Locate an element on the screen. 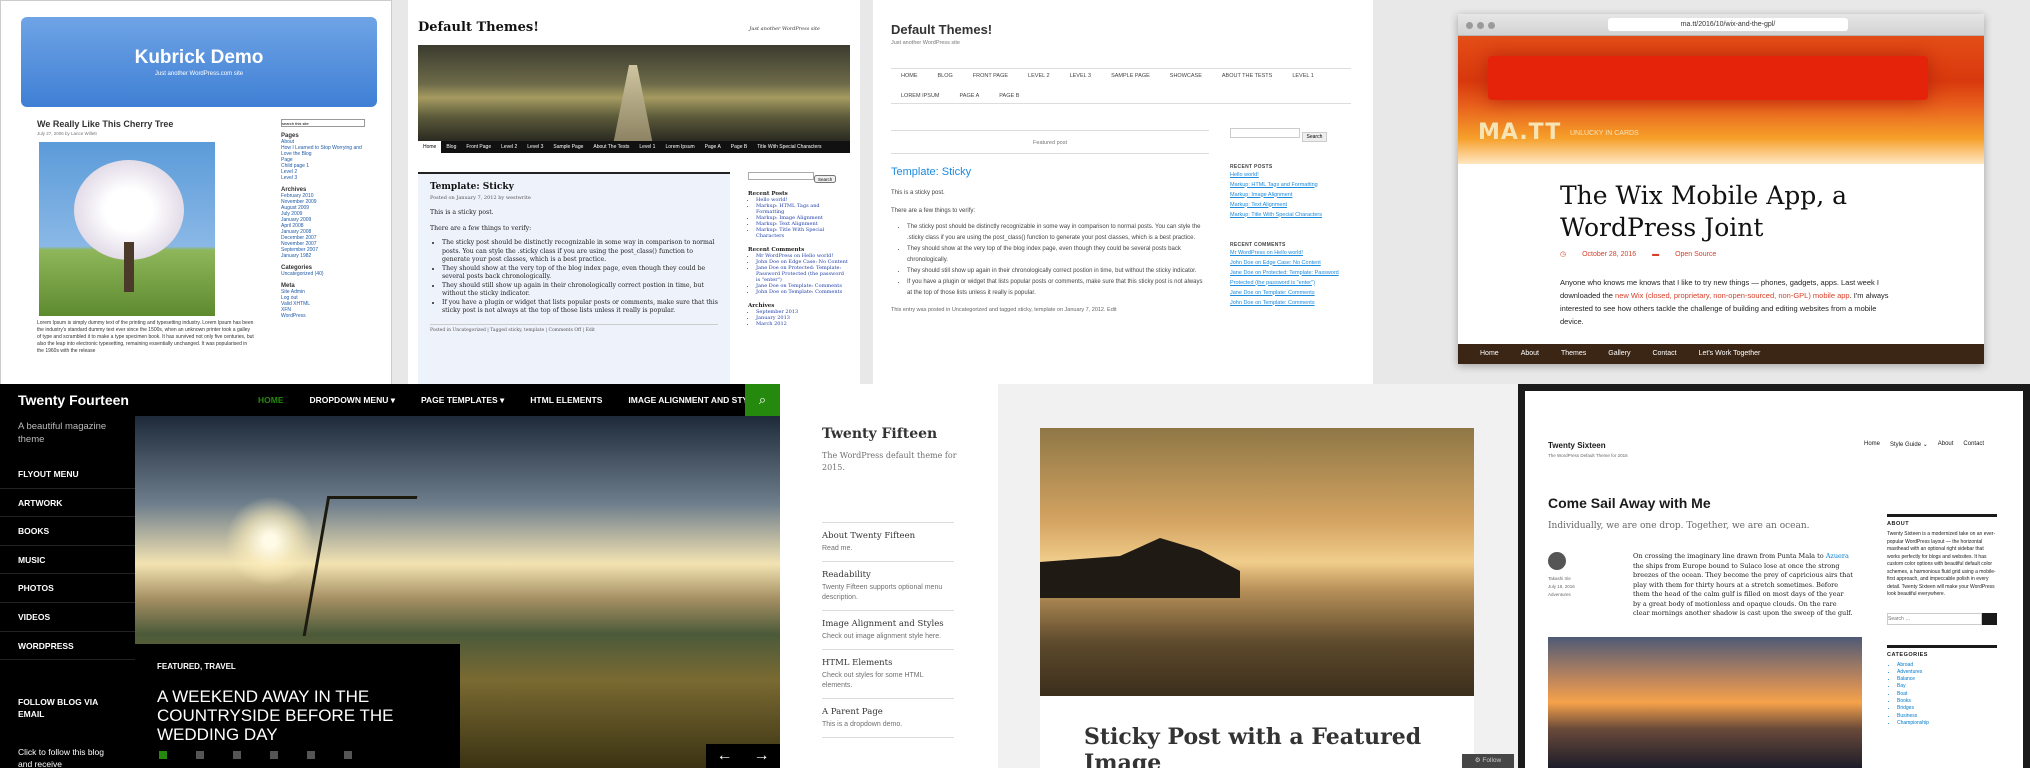 This screenshot has height=768, width=2030. featured-category: FEATURED, TRAVEL is located at coordinates (297, 666).